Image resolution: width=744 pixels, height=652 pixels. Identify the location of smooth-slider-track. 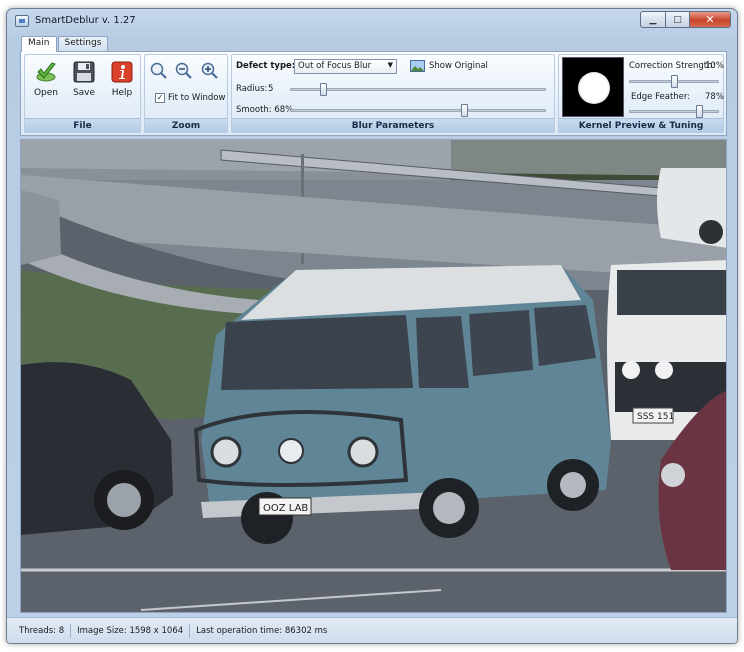
(418, 110).